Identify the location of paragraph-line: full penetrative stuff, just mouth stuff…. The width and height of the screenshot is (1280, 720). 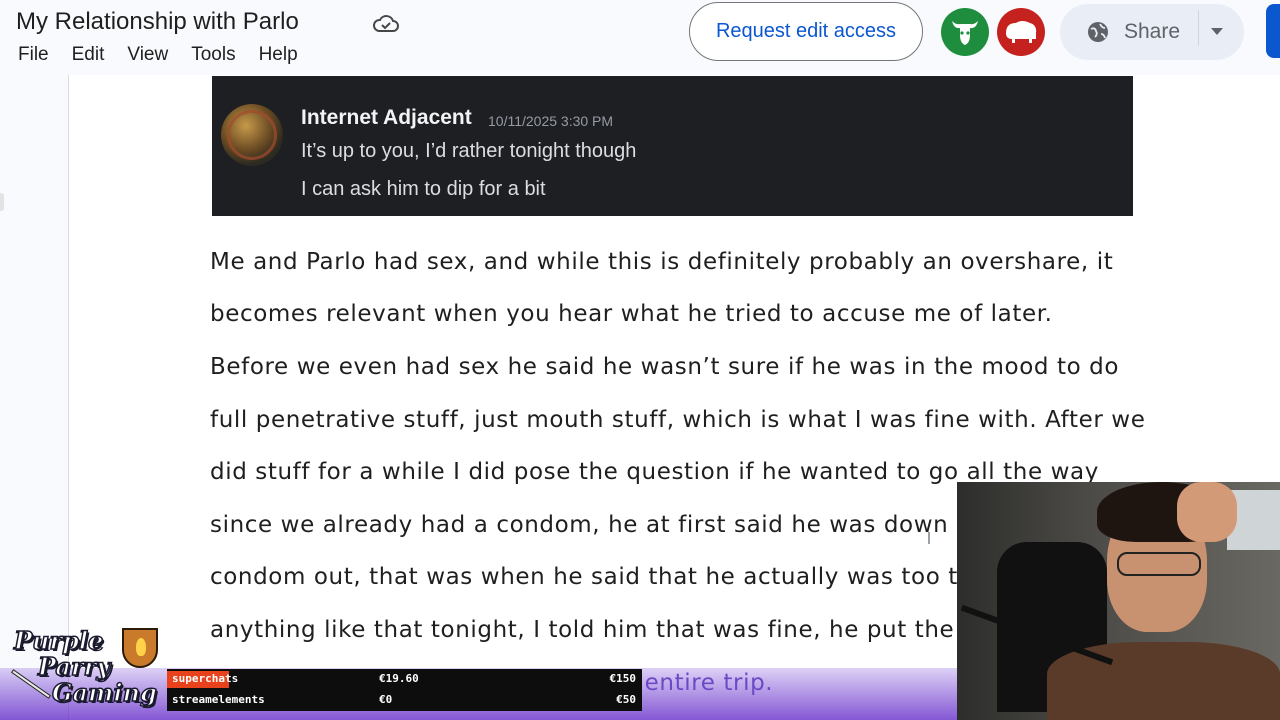
(678, 420).